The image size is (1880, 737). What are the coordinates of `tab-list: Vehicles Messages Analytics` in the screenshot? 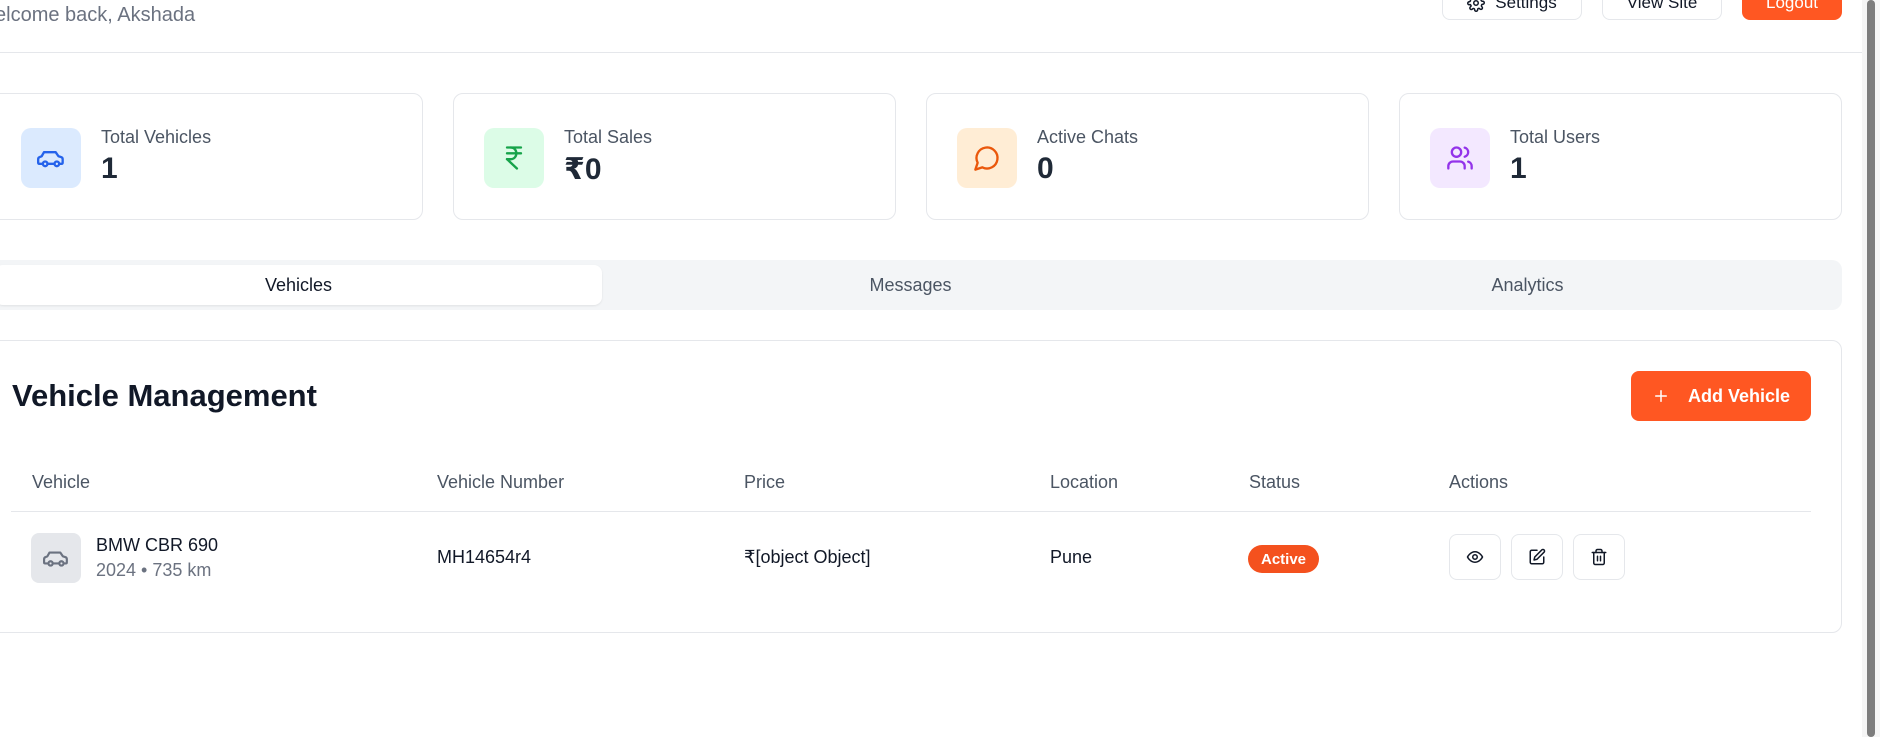 It's located at (921, 285).